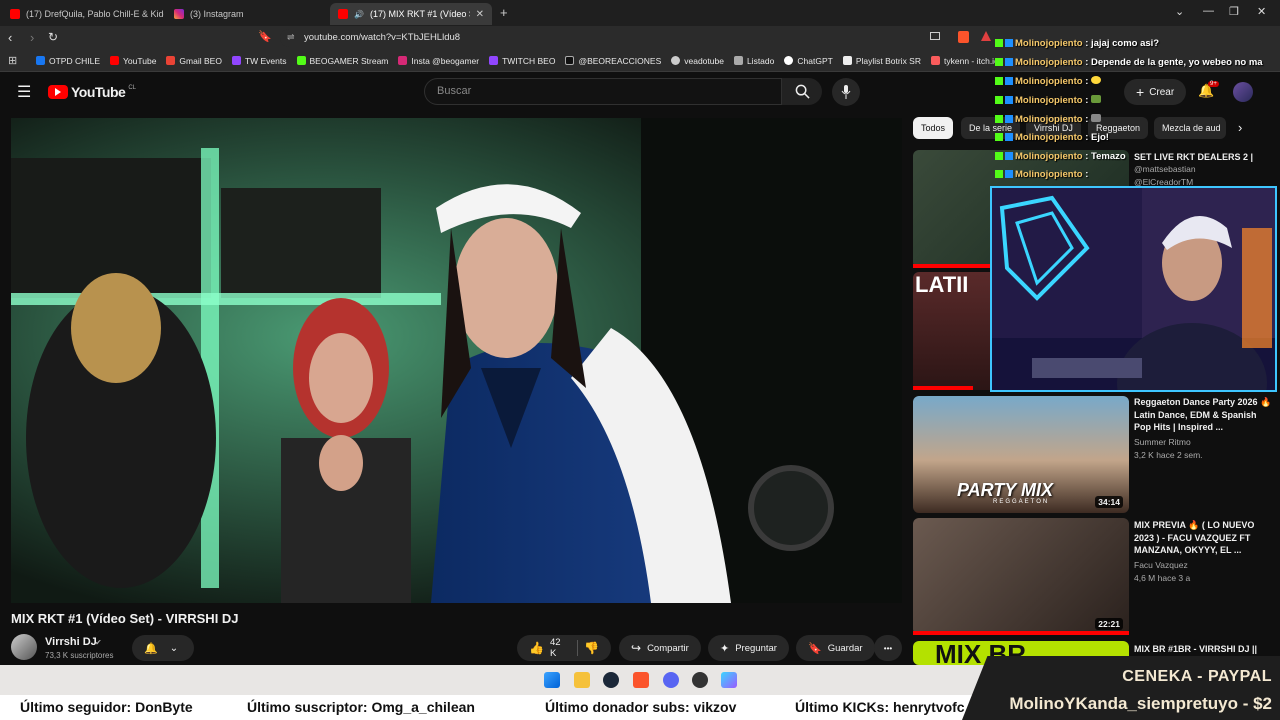 This screenshot has height=720, width=1280. What do you see at coordinates (1208, 11) in the screenshot?
I see `minimize-icon: —` at bounding box center [1208, 11].